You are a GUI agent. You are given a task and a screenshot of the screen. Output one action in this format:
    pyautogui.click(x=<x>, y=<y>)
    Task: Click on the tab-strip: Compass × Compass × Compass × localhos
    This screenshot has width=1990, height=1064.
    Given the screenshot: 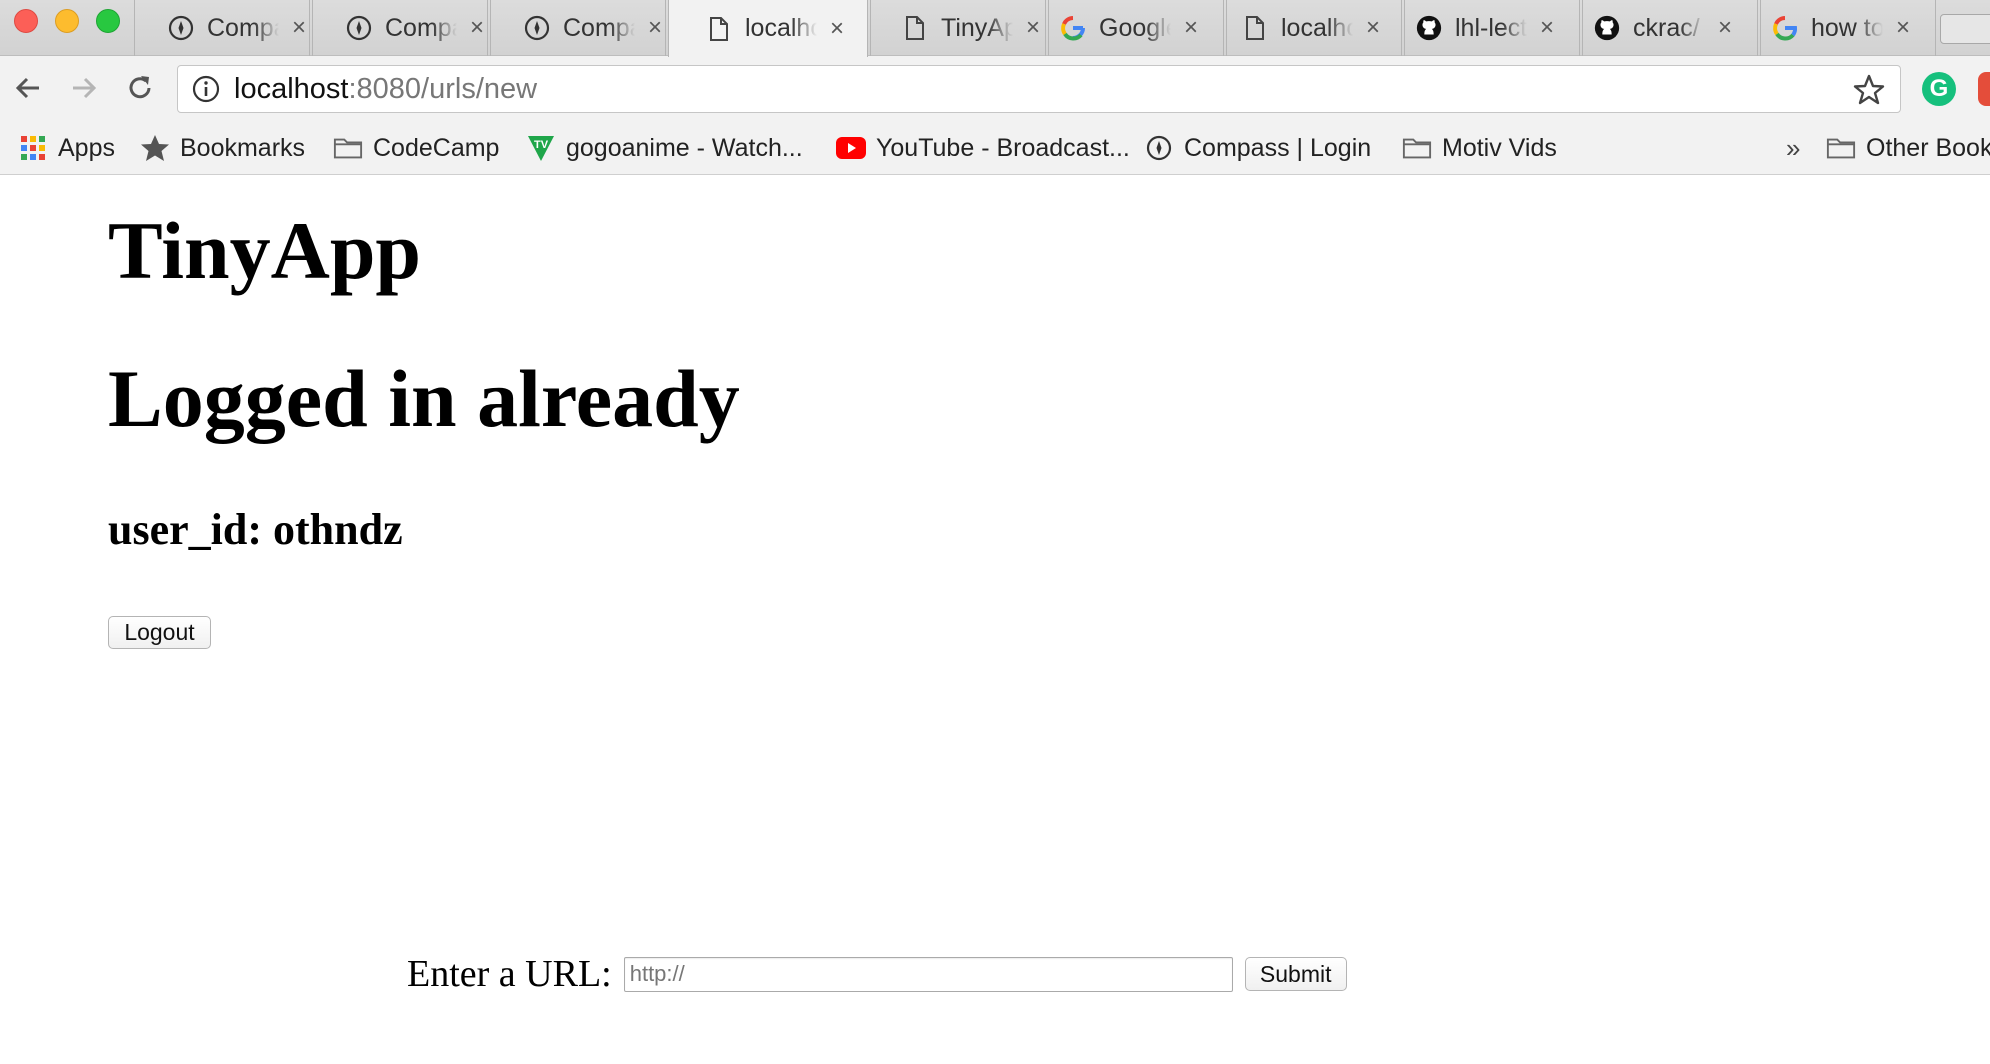 What is the action you would take?
    pyautogui.click(x=995, y=28)
    